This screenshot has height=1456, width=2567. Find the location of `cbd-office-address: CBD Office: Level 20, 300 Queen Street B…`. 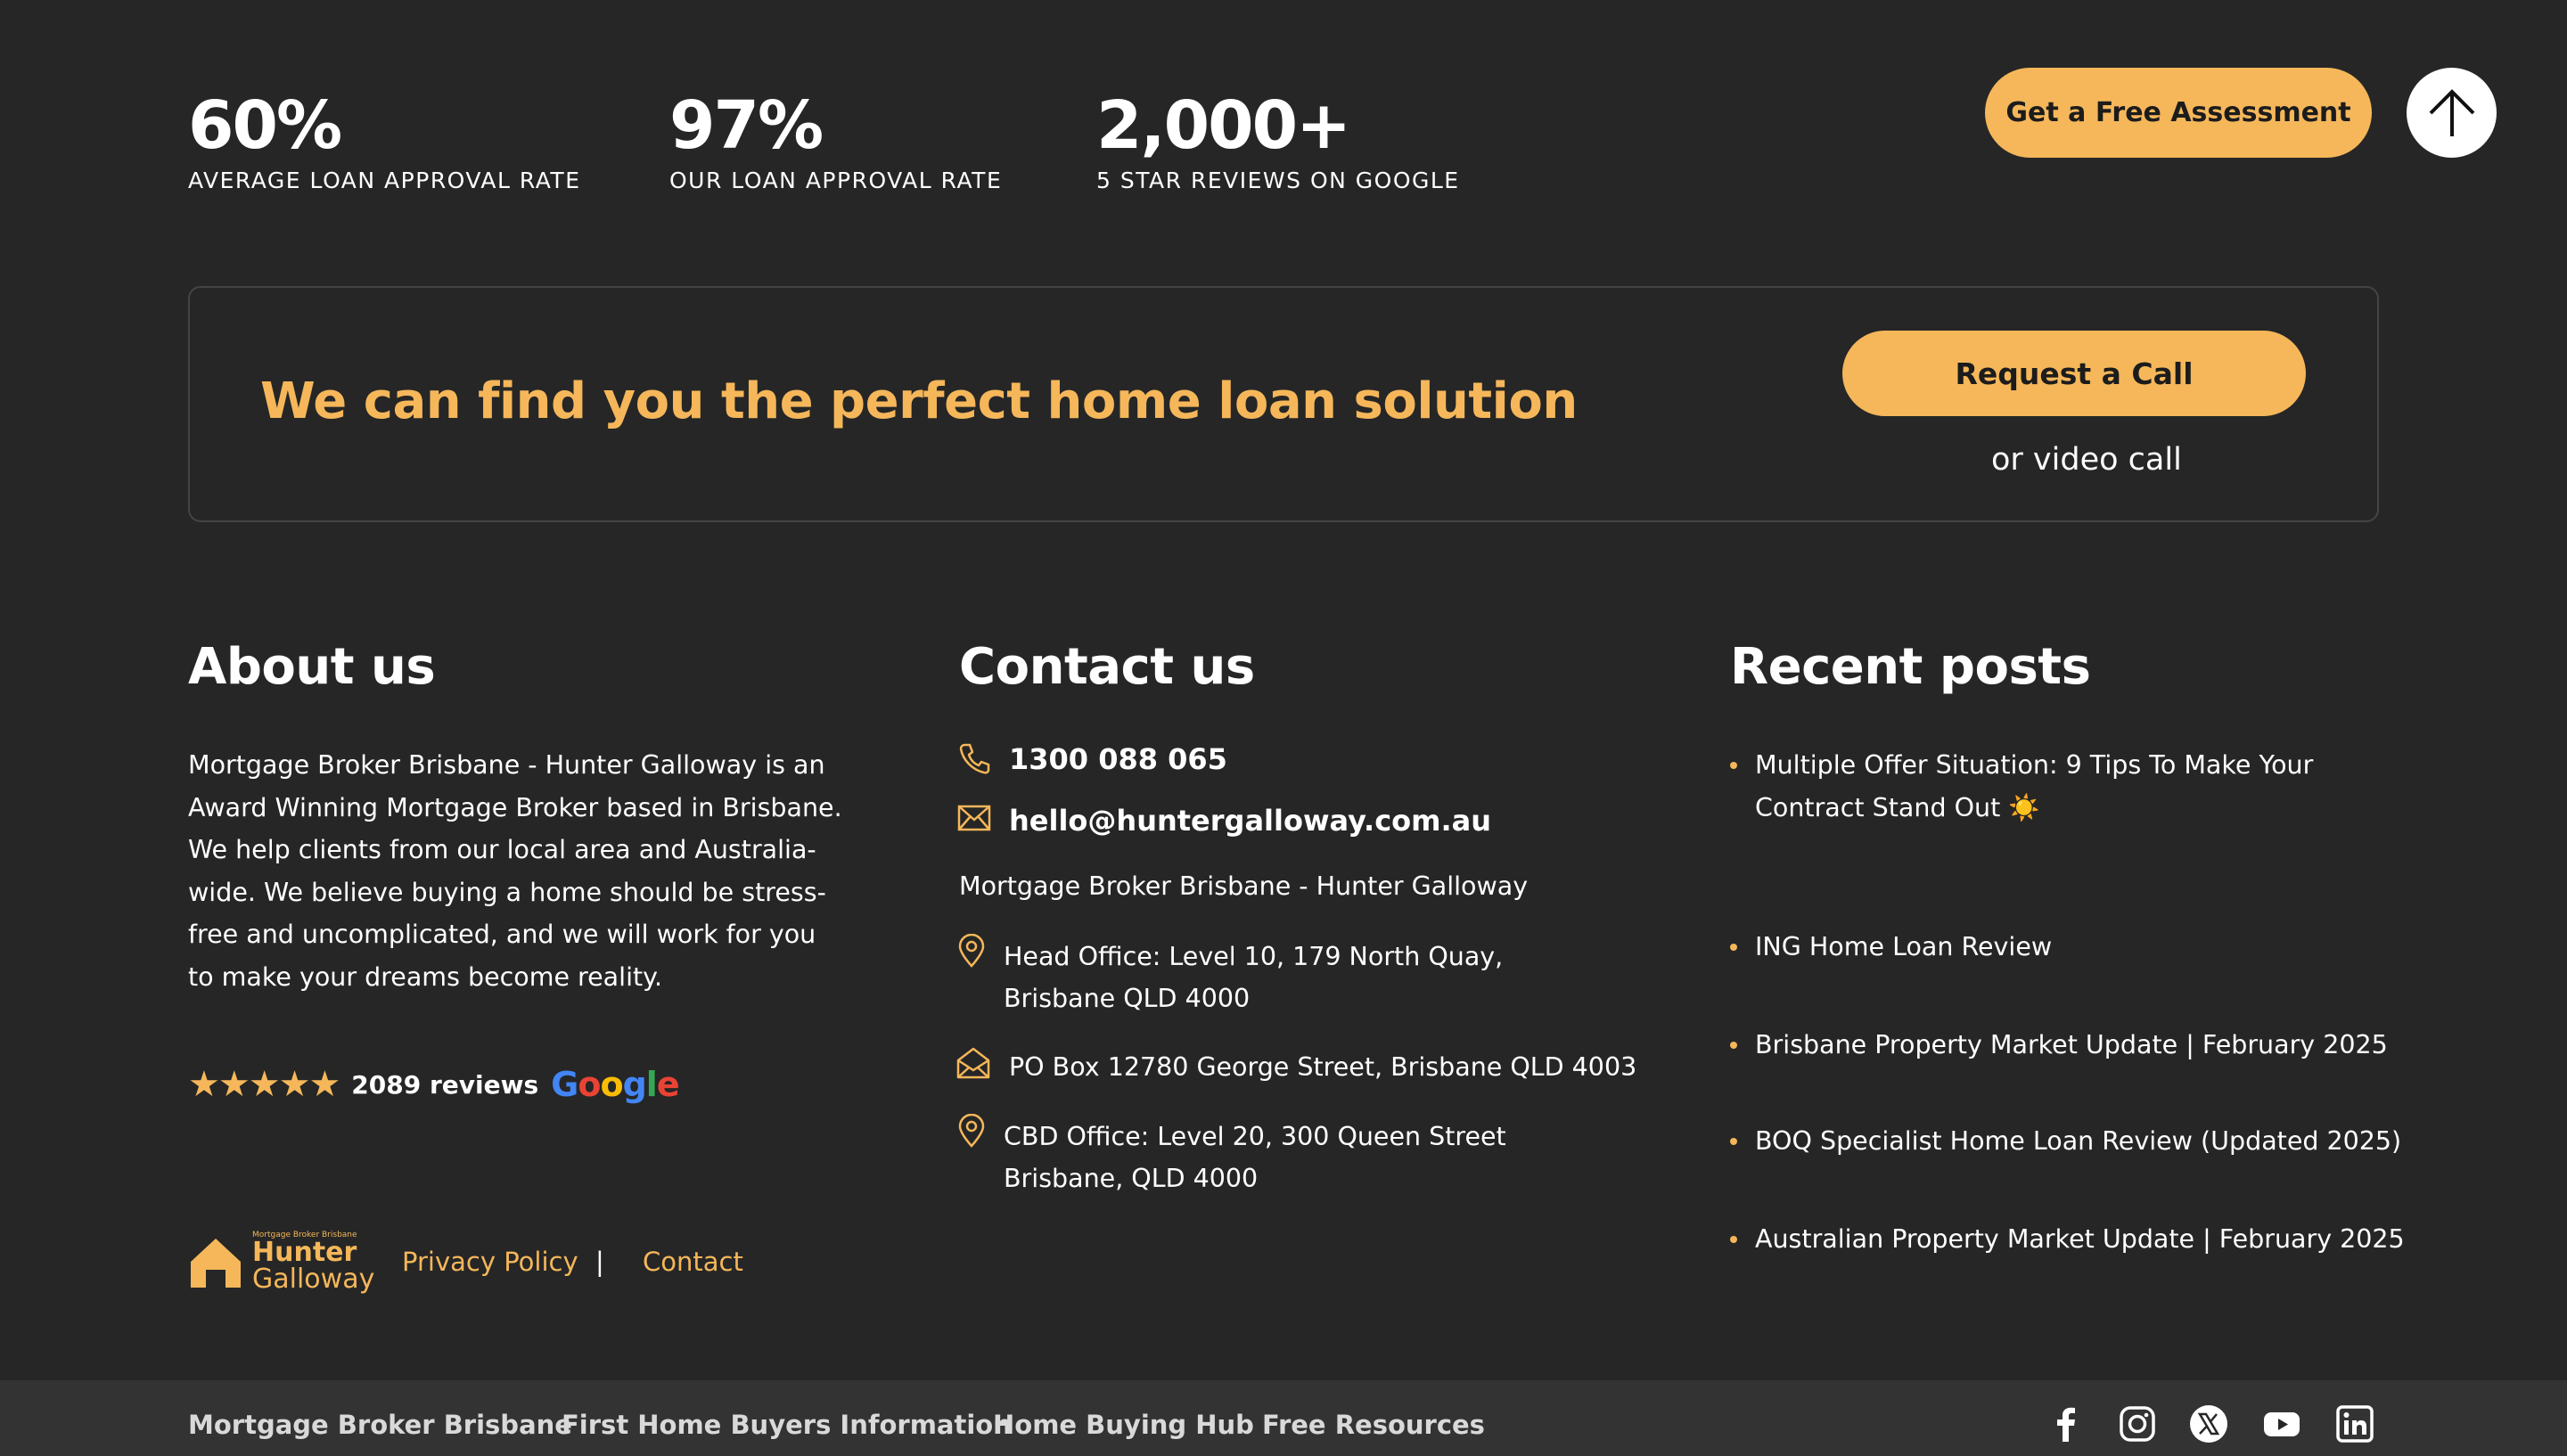

cbd-office-address: CBD Office: Level 20, 300 Queen Street B… is located at coordinates (1255, 1158).